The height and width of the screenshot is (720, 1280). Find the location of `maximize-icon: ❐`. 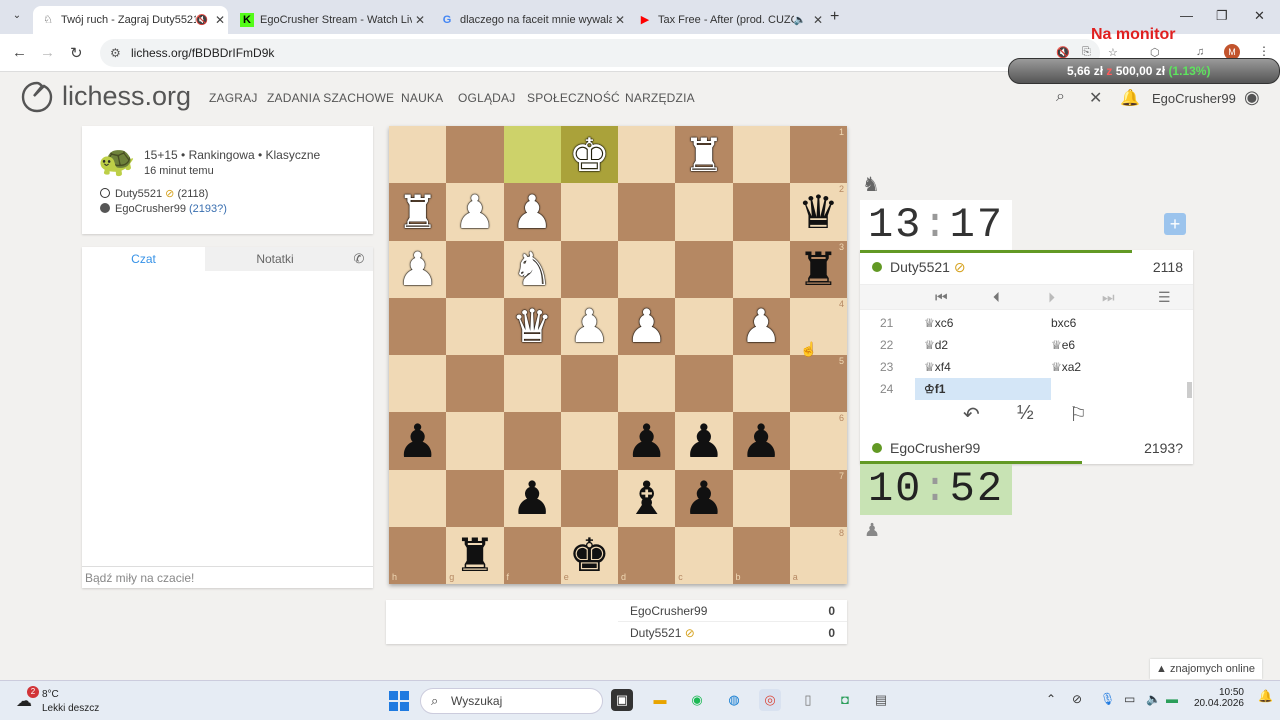

maximize-icon: ❐ is located at coordinates (1222, 16).